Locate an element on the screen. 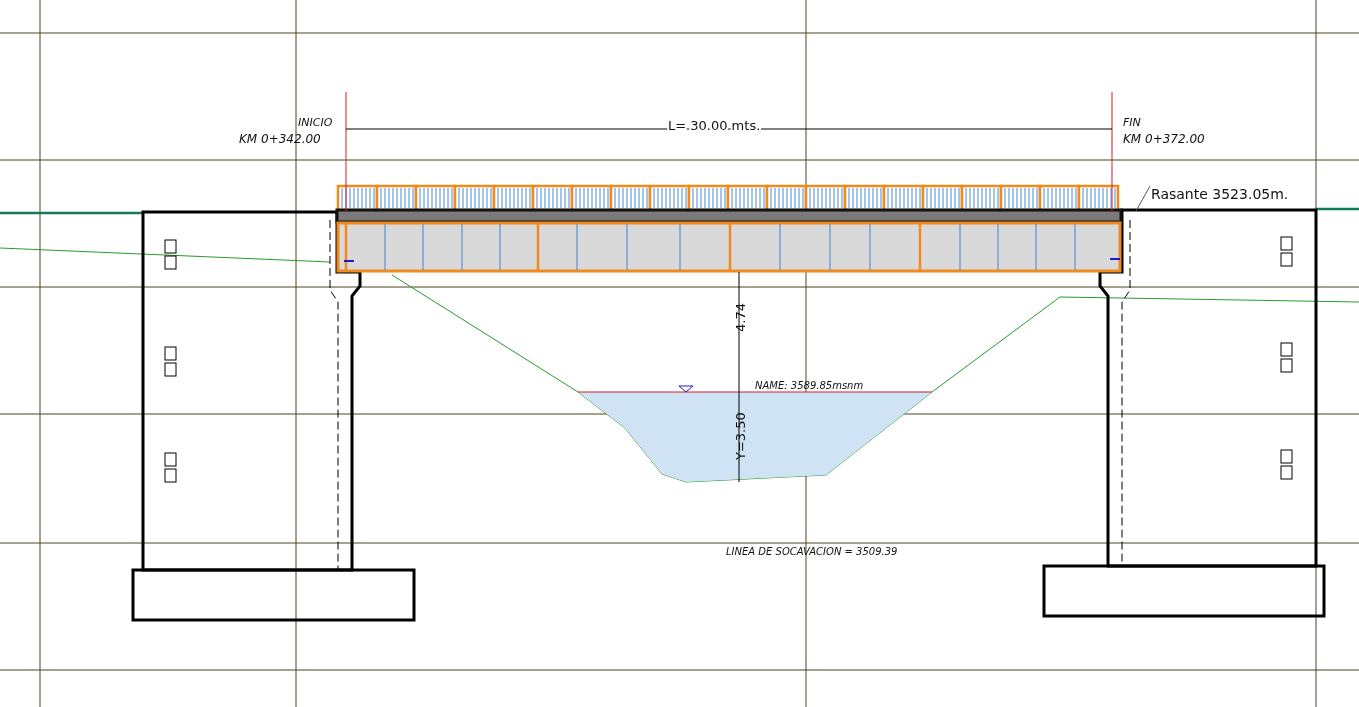  end-label: FIN is located at coordinates (1132, 122).